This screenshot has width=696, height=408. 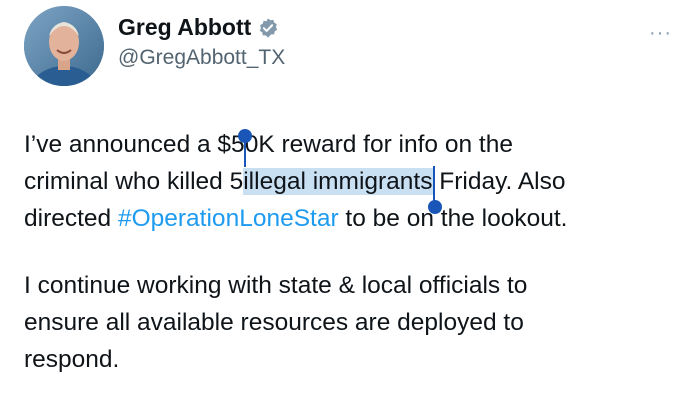 I want to click on author-handle: @GregAbbott_TX, so click(x=201, y=58).